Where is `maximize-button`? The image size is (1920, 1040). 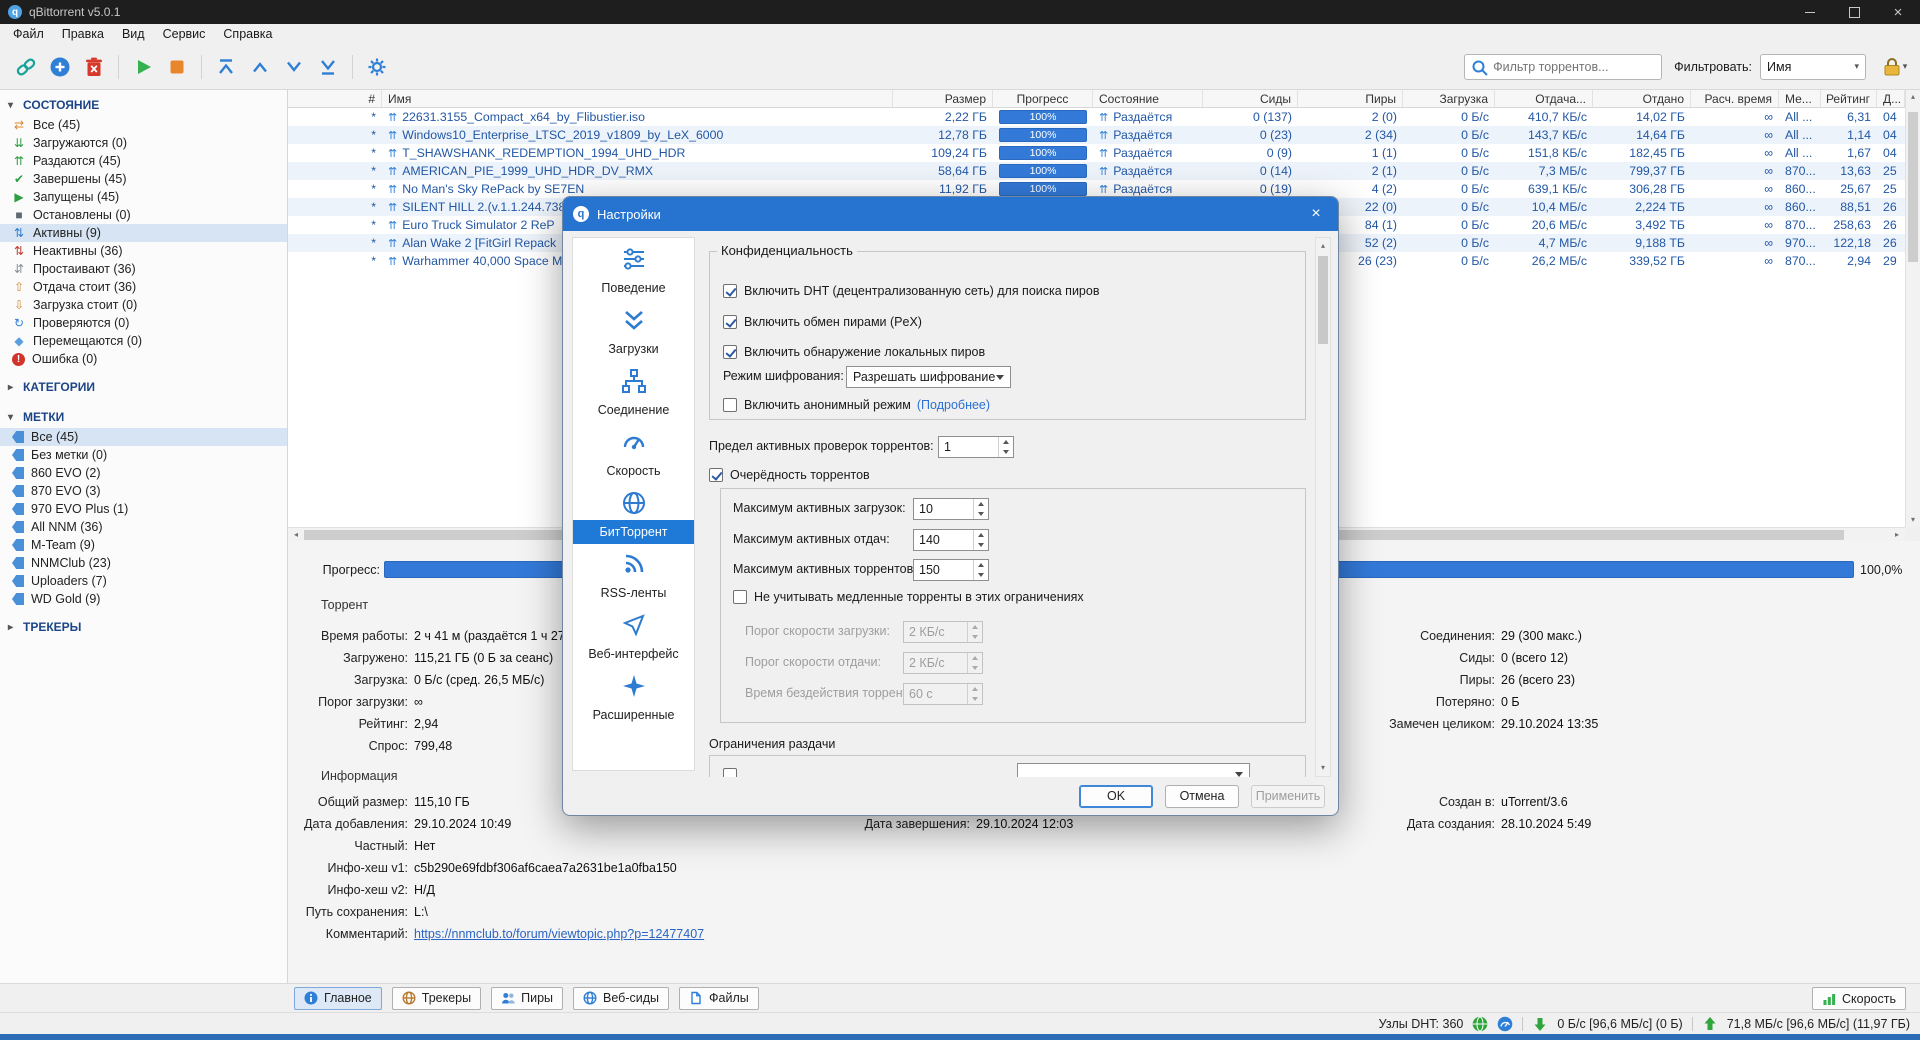
maximize-button is located at coordinates (1854, 12).